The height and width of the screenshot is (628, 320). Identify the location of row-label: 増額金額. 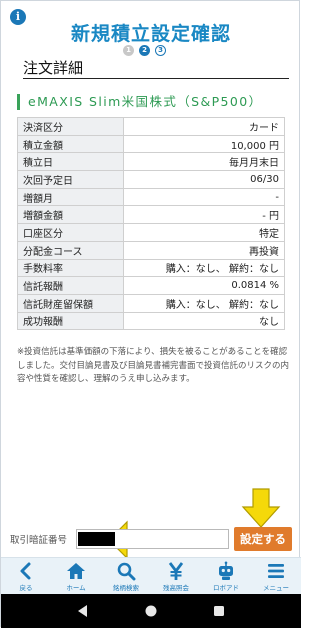
(70, 215).